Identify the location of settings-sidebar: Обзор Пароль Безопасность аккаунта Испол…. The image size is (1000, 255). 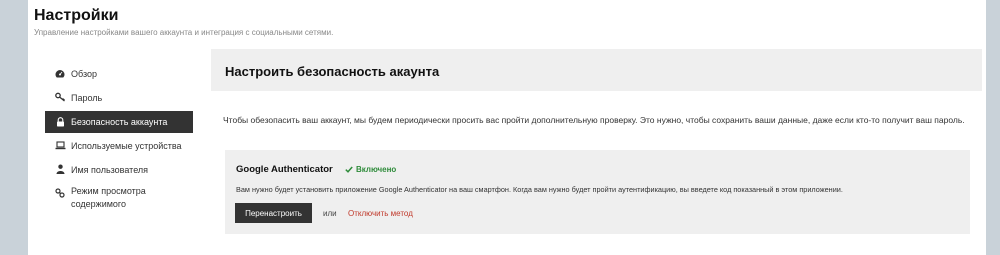
(119, 140).